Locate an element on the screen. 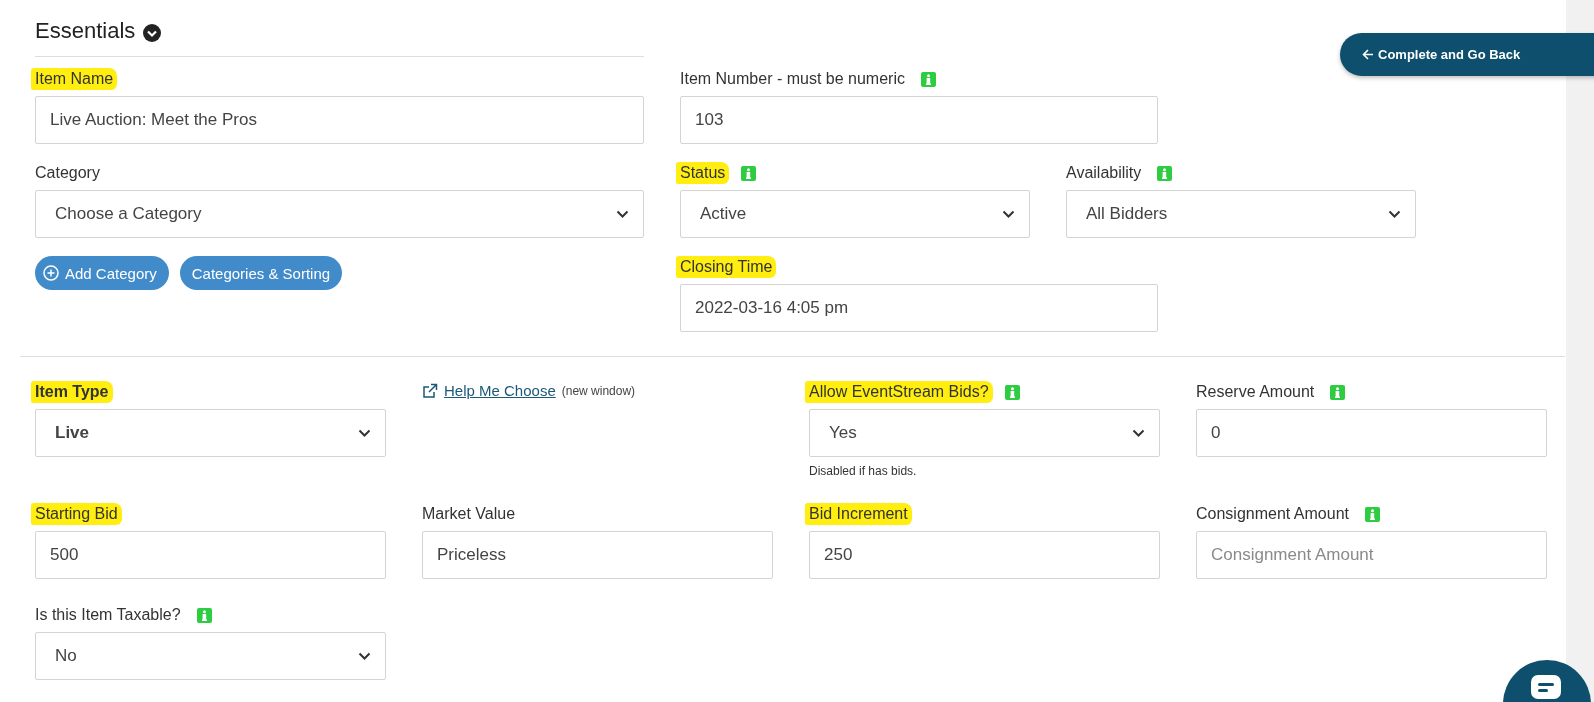 This screenshot has height=702, width=1594. field-label: Availability is located at coordinates (1104, 173).